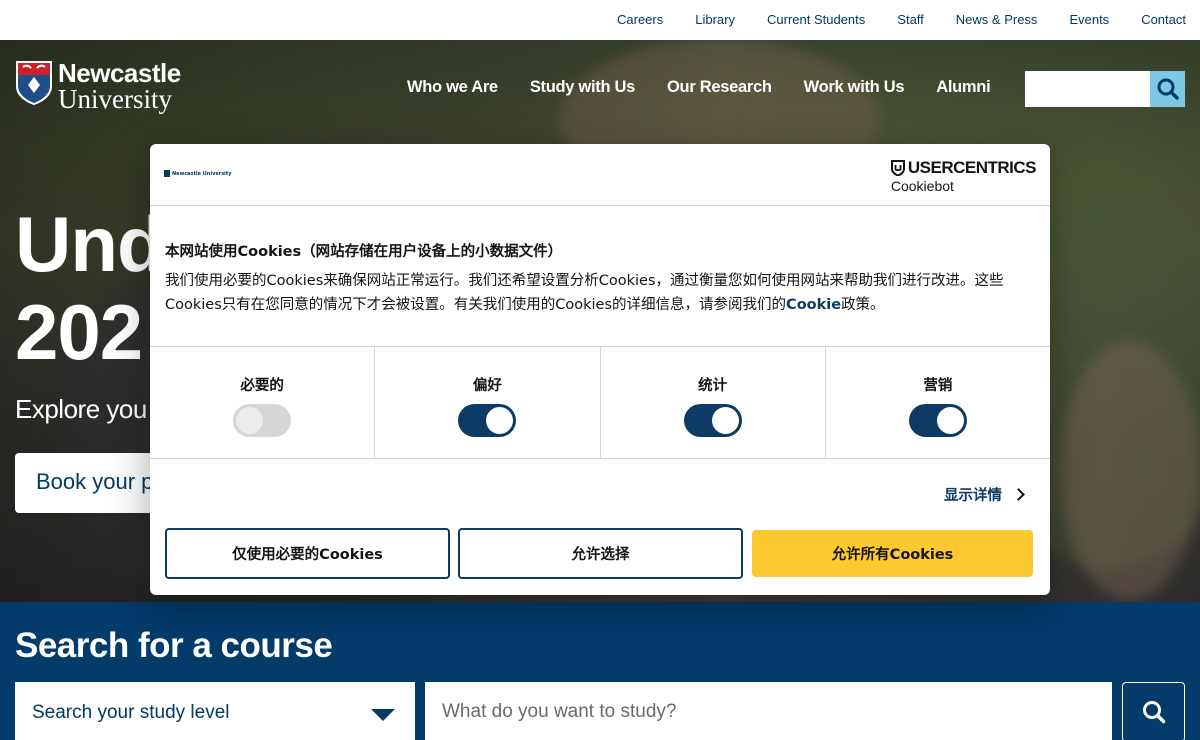  I want to click on hero-subline: Explore you, so click(81, 409).